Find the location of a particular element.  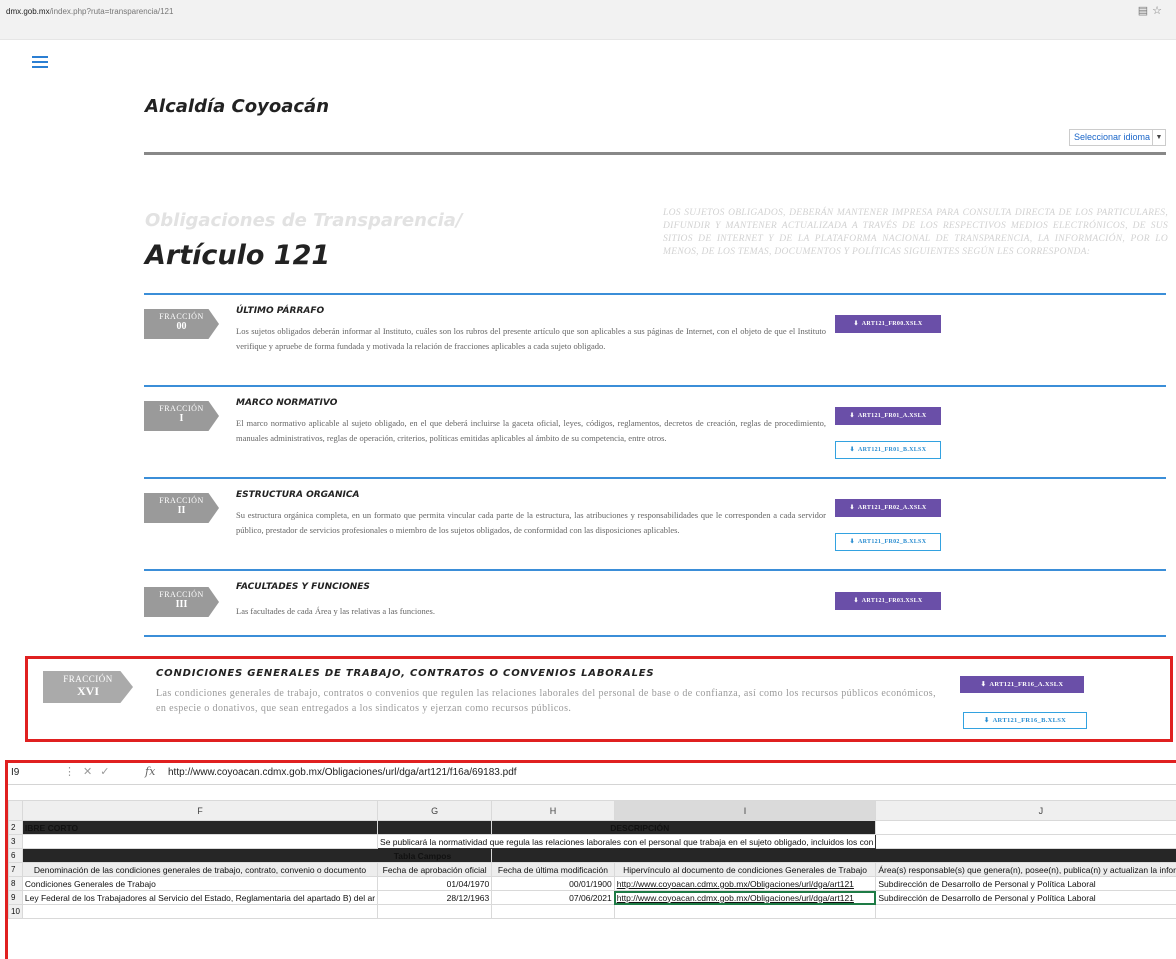

function-icon: fx is located at coordinates (150, 771).